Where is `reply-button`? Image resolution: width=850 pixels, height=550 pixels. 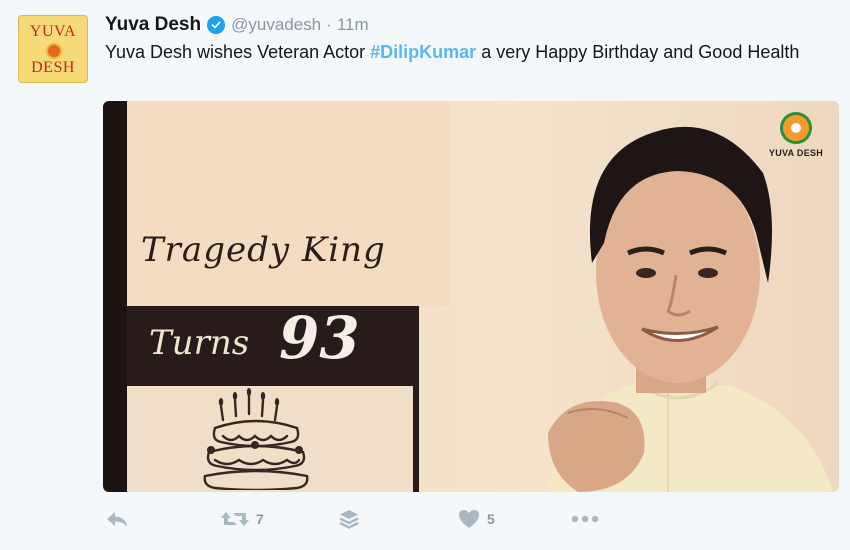
reply-button is located at coordinates (117, 519).